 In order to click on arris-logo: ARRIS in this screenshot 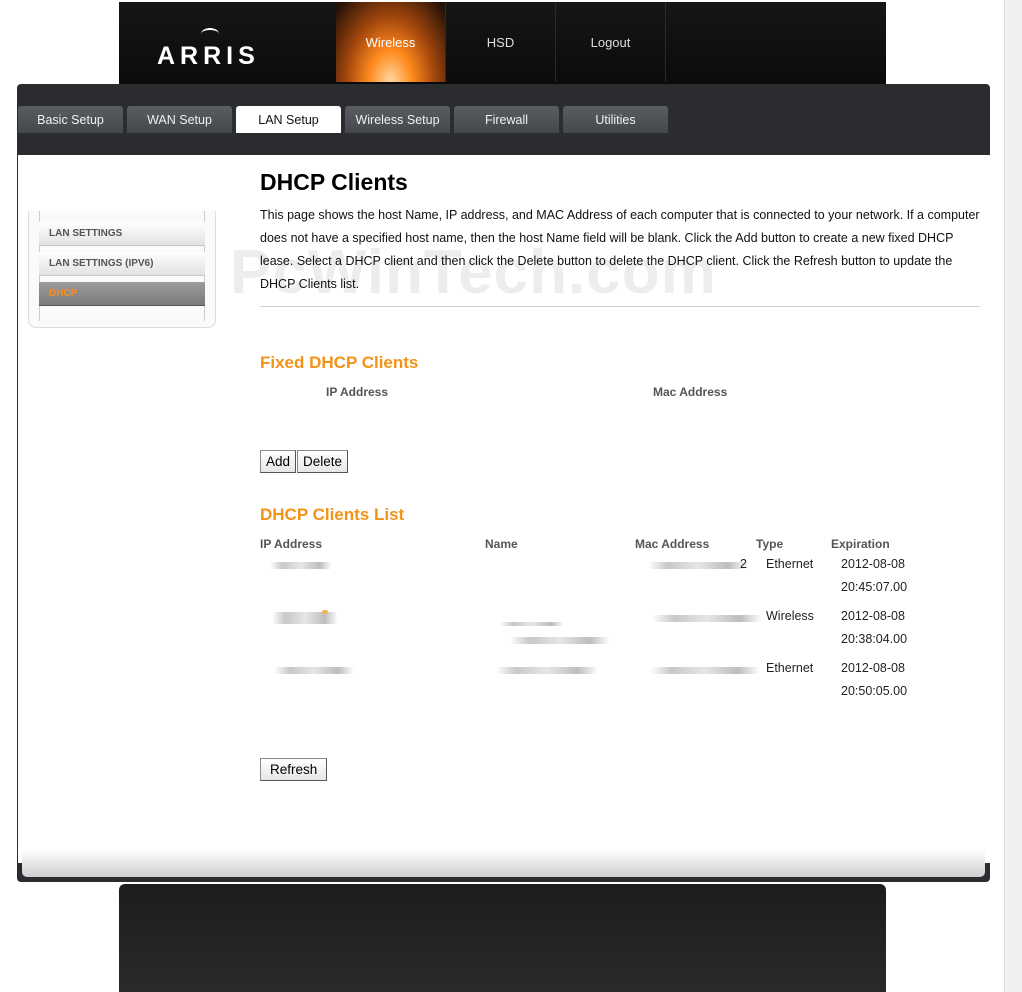, I will do `click(208, 56)`.